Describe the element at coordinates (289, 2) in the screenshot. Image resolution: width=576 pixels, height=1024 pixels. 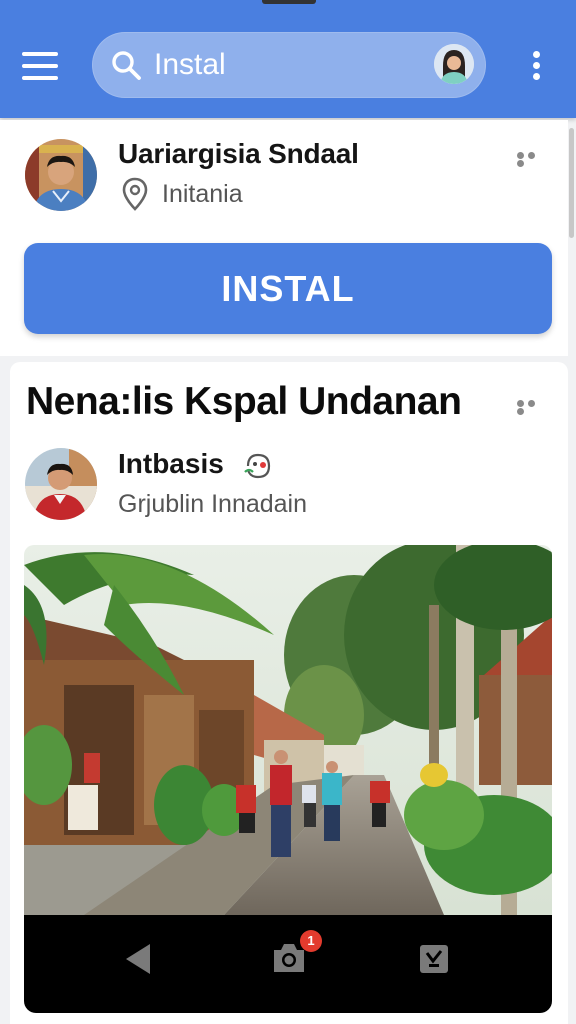
I see `camera-notch` at that location.